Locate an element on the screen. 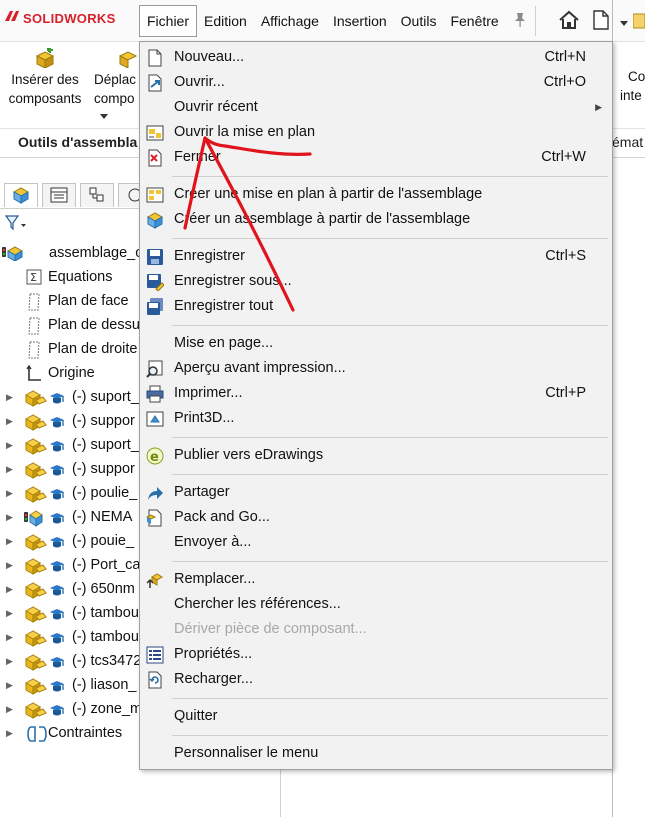  menu-item-personnaliser-le-menu: Personnaliser le menu is located at coordinates (376, 753).